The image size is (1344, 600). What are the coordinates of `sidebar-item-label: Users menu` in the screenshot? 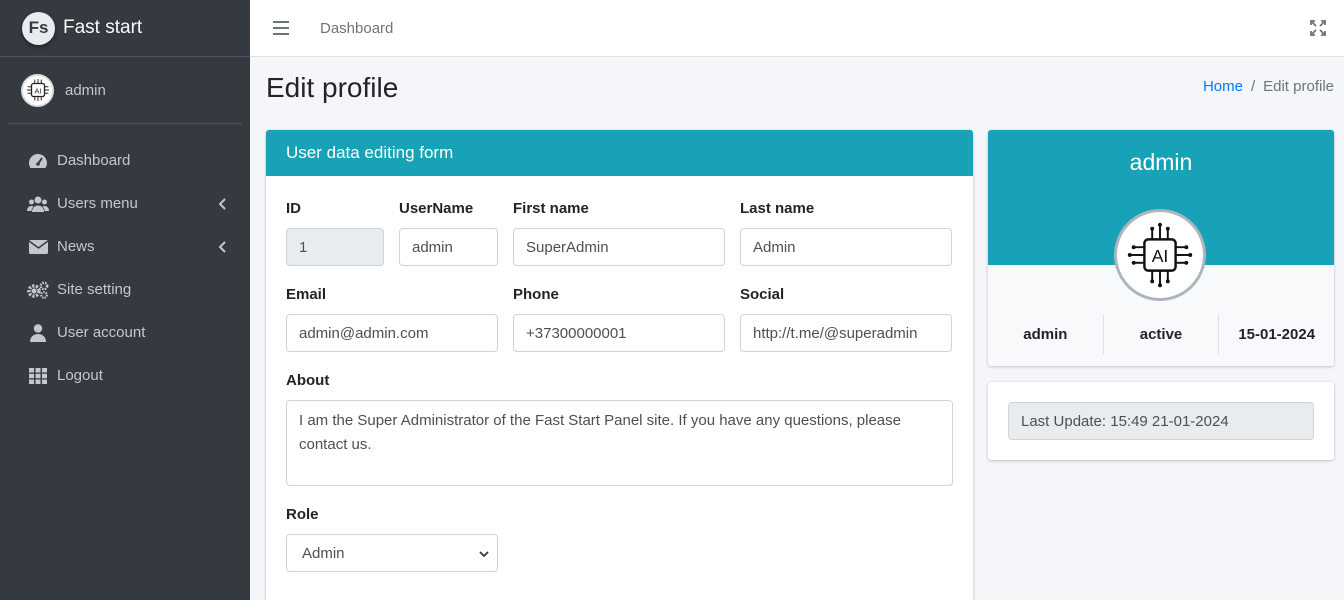 It's located at (97, 203).